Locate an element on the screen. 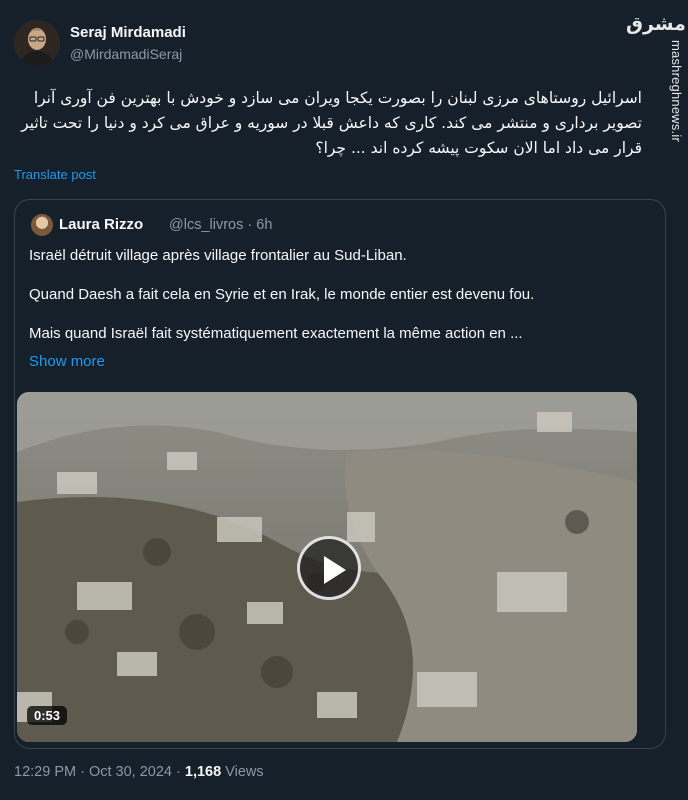  video-duration: 0:53 is located at coordinates (47, 715).